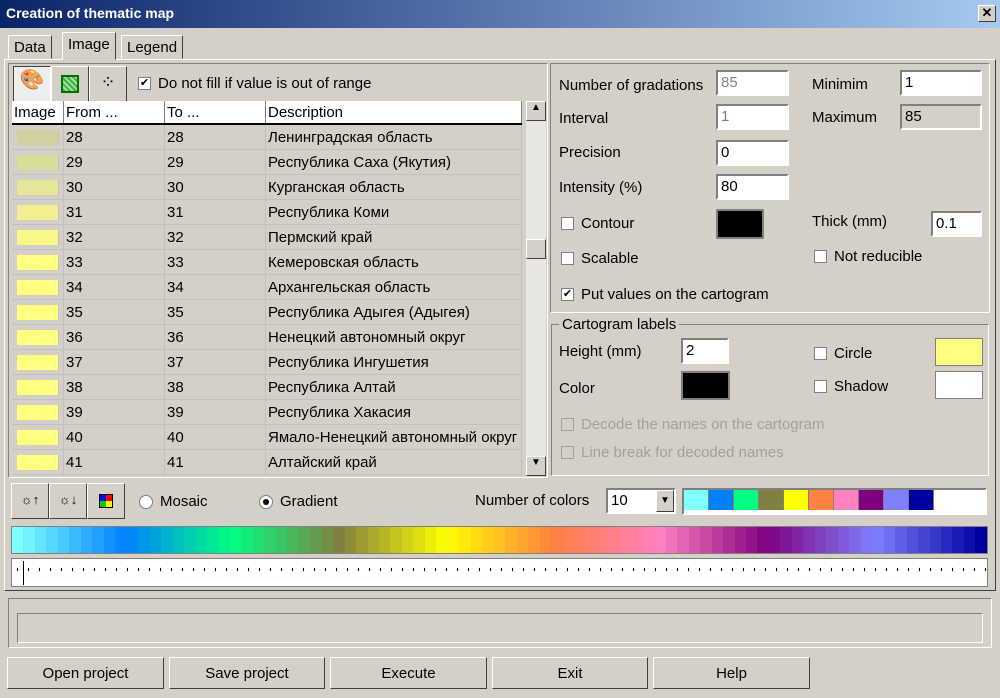 This screenshot has width=1000, height=698. Describe the element at coordinates (114, 137) in the screenshot. I see `row-from: 28` at that location.